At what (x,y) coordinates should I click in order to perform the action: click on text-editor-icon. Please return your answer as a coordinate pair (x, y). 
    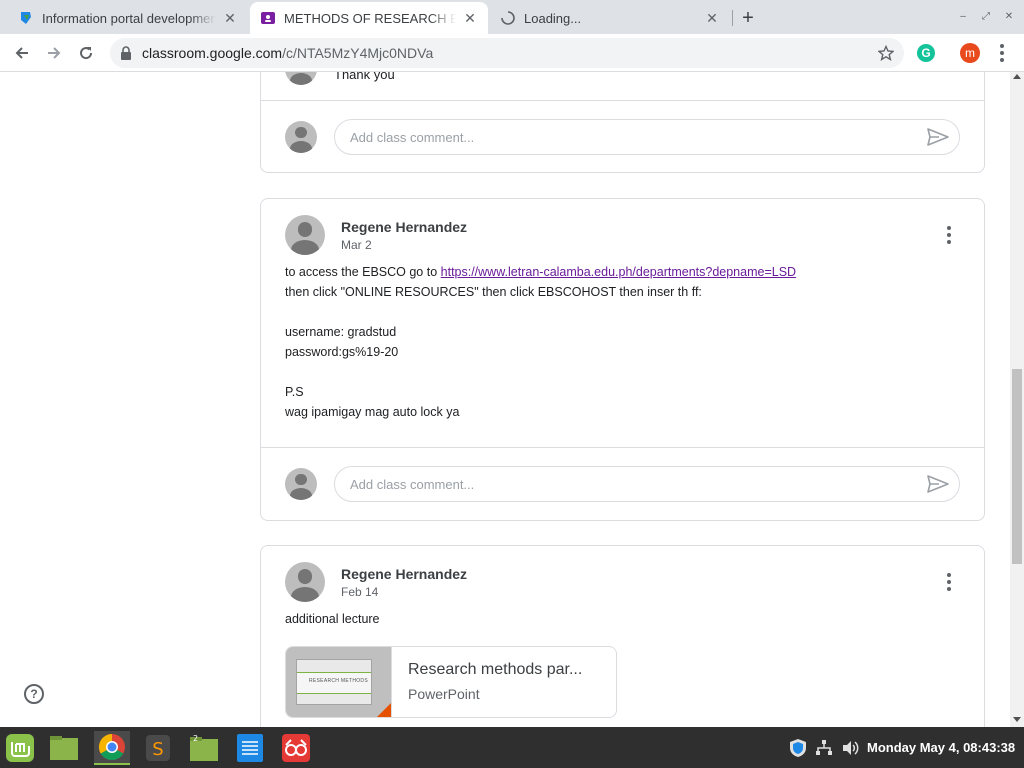
    Looking at the image, I should click on (250, 748).